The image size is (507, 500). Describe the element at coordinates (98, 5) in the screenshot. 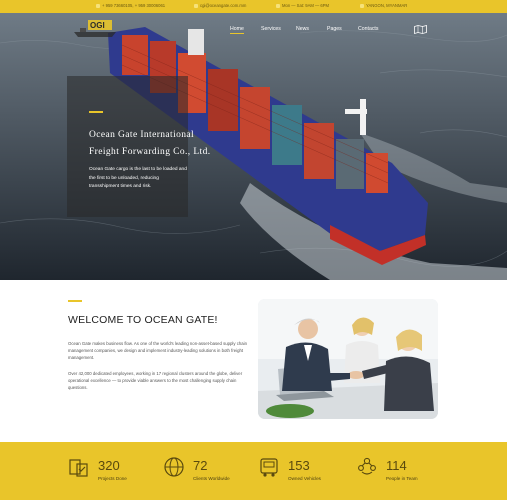

I see `phone-icon` at that location.